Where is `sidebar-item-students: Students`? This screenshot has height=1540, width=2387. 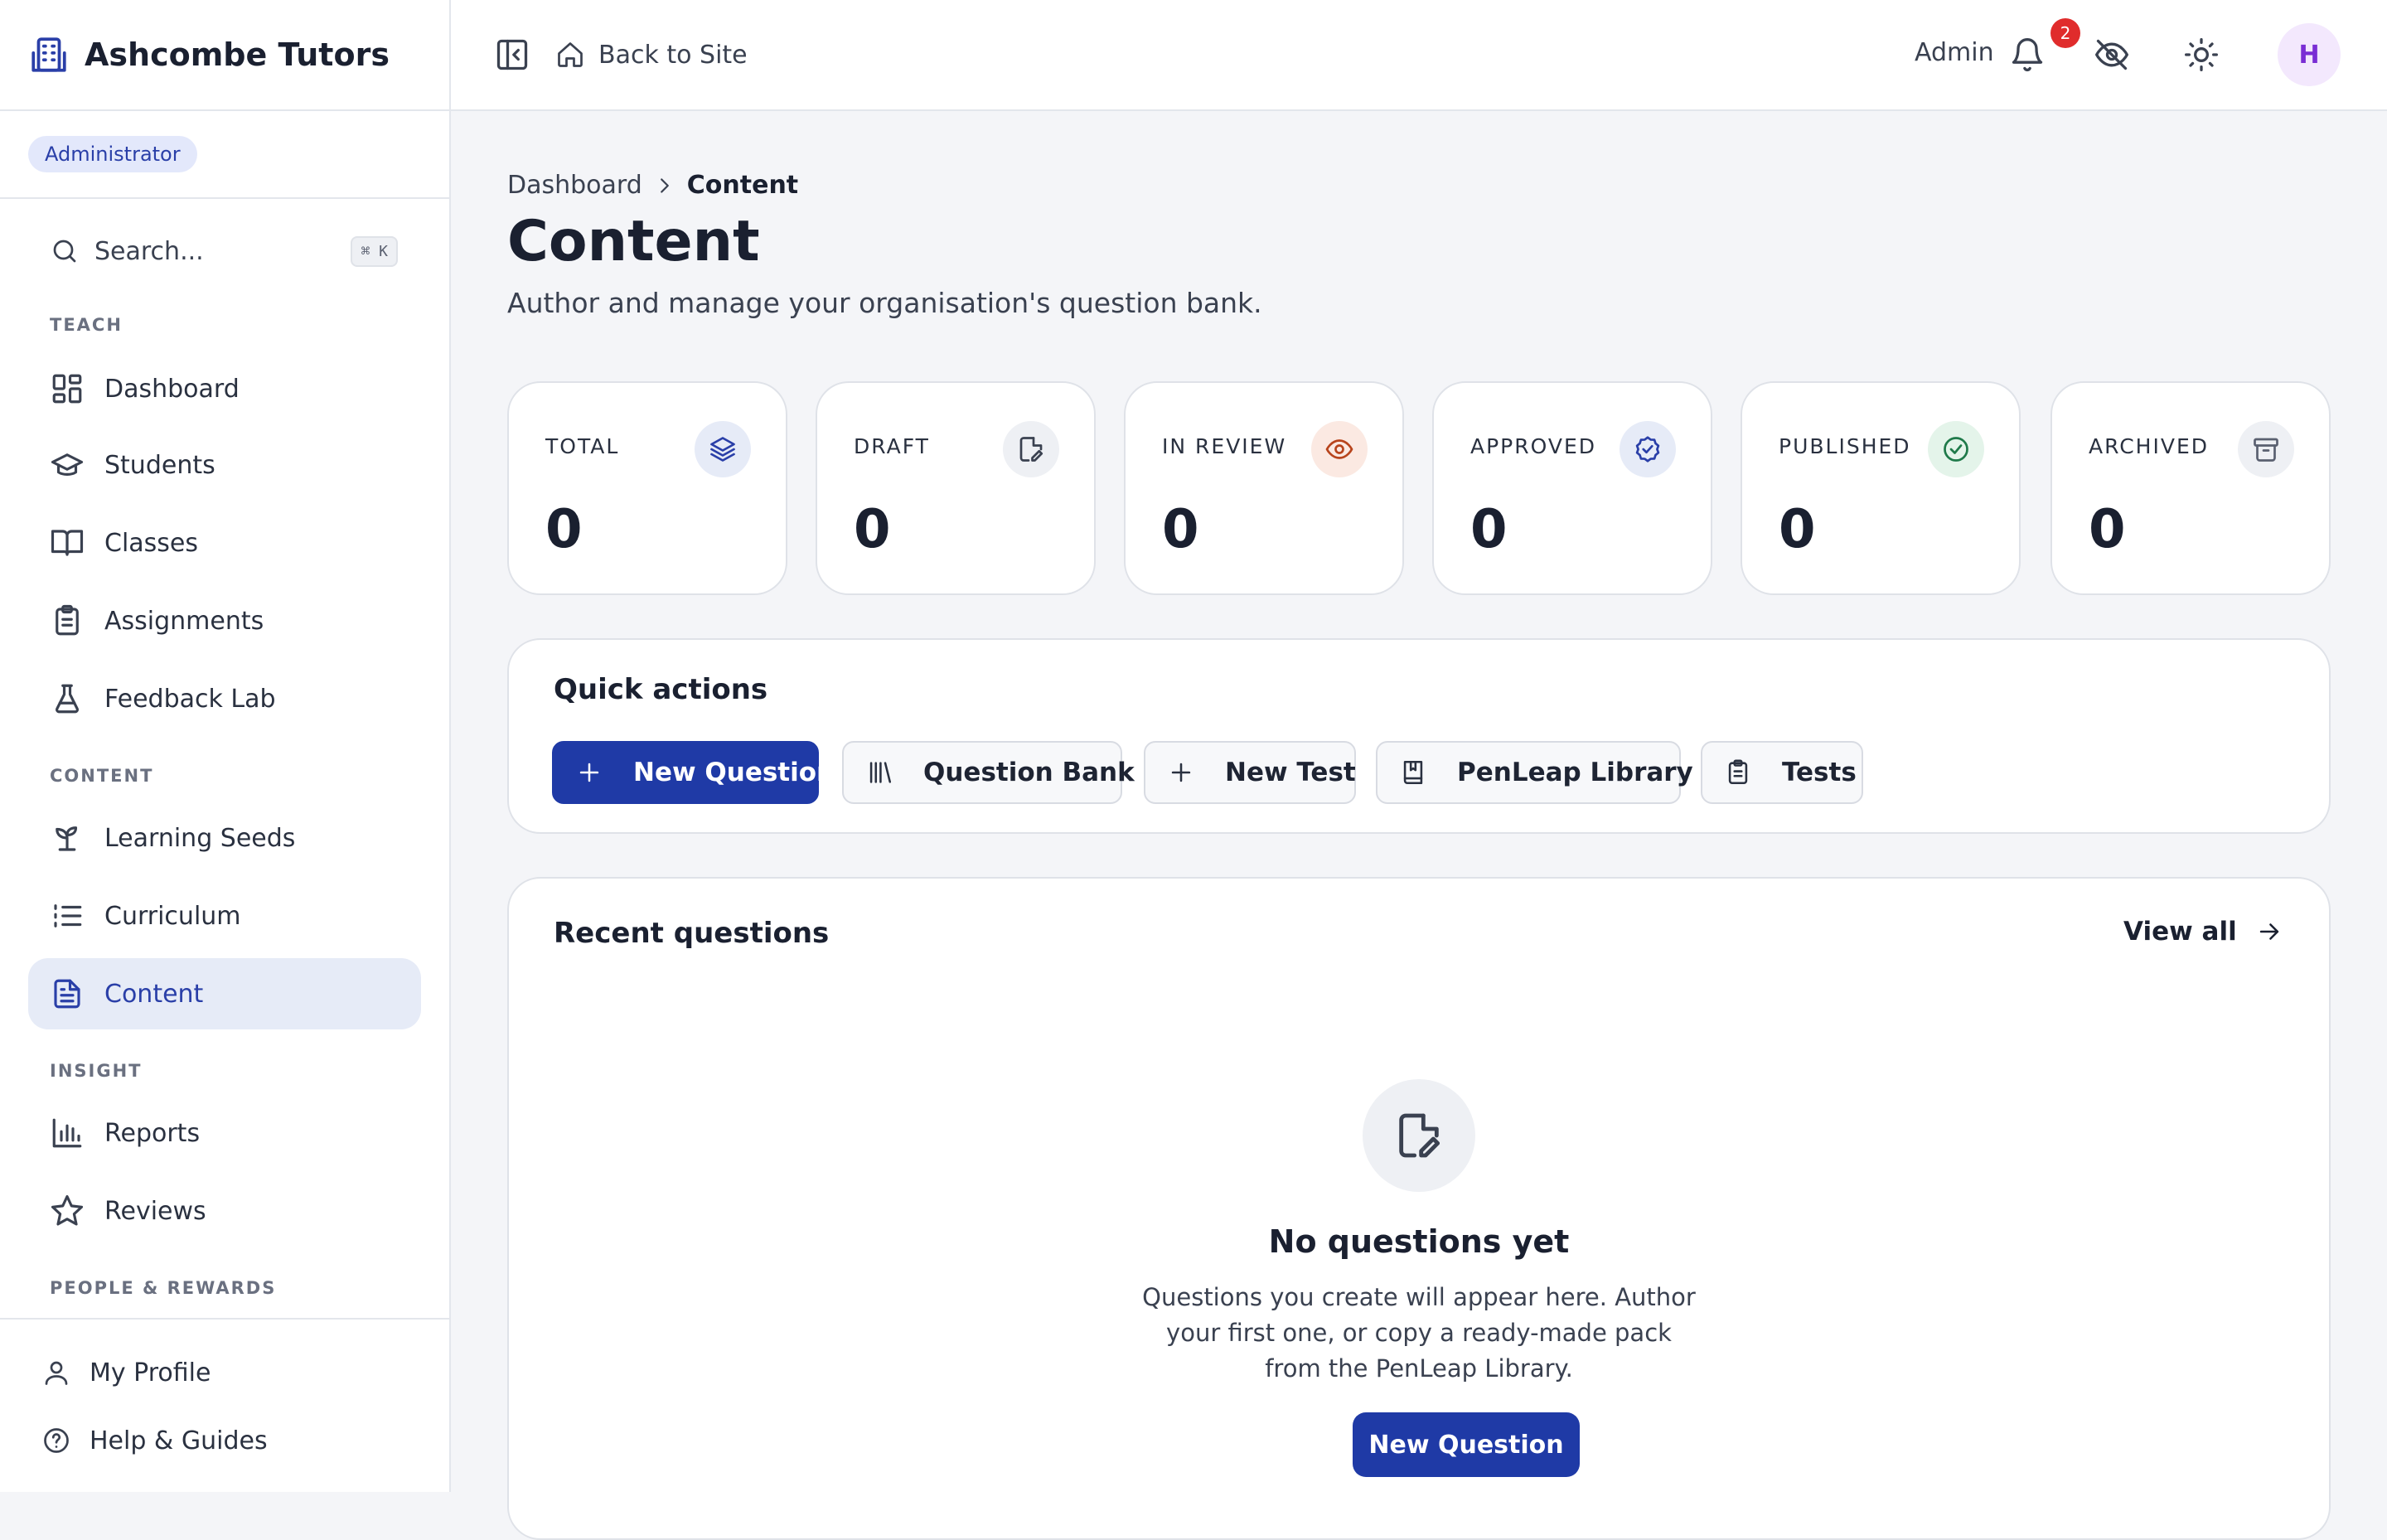
sidebar-item-students: Students is located at coordinates (224, 465).